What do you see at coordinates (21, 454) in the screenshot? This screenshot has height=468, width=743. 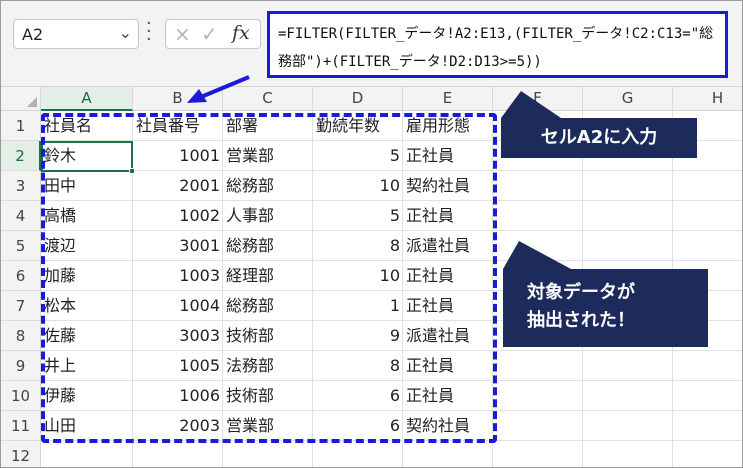 I see `row-header-12: 12` at bounding box center [21, 454].